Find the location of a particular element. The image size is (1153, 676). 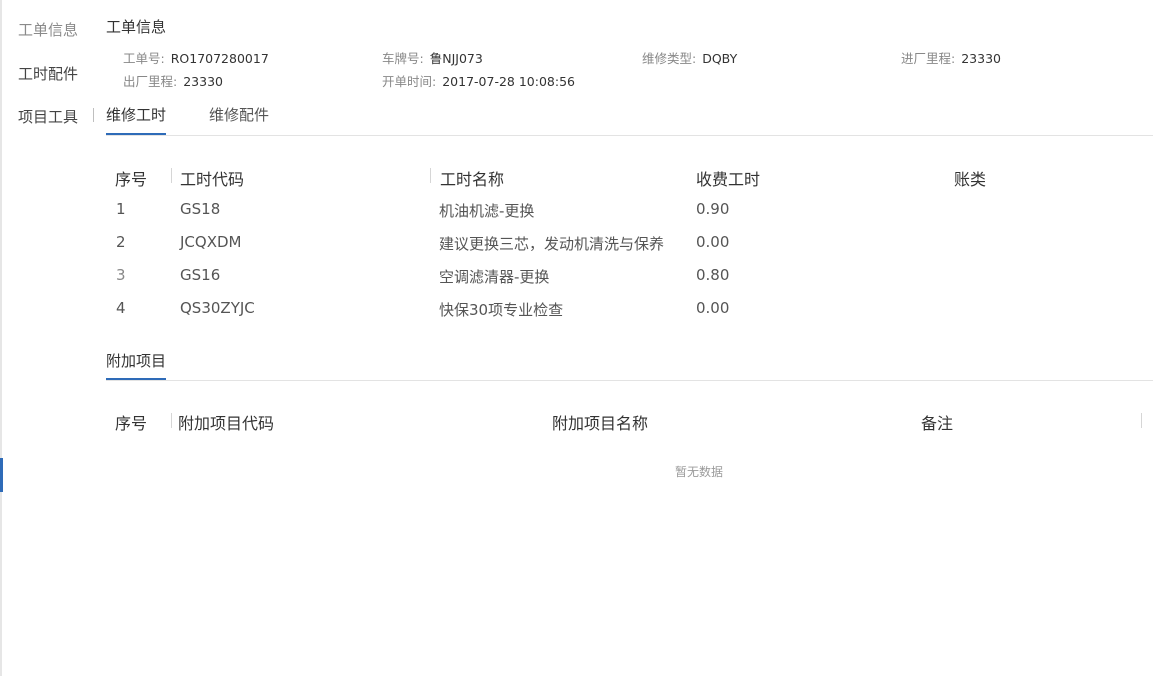

labor-col-name: 工时名称 is located at coordinates (472, 179).